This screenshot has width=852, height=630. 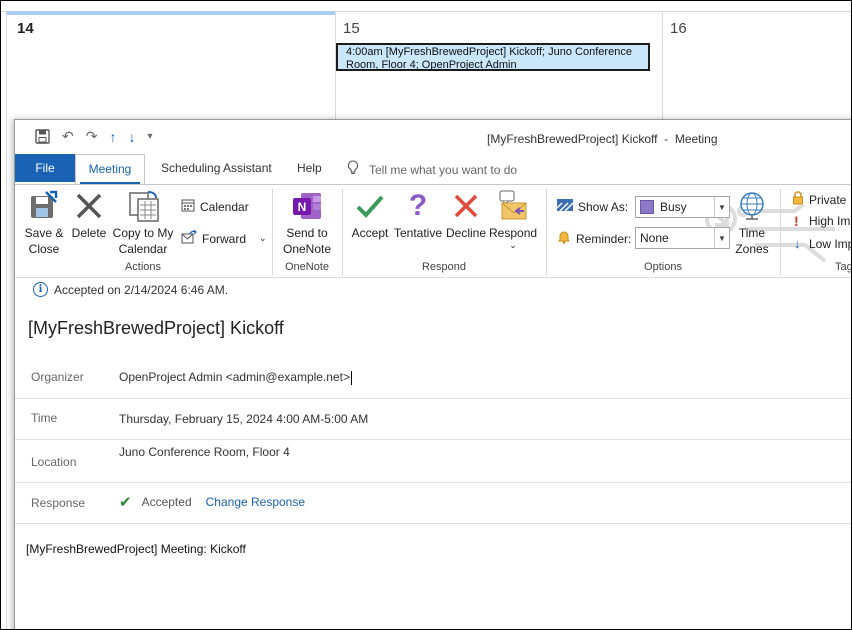 What do you see at coordinates (466, 215) in the screenshot?
I see `decline-button: Decline` at bounding box center [466, 215].